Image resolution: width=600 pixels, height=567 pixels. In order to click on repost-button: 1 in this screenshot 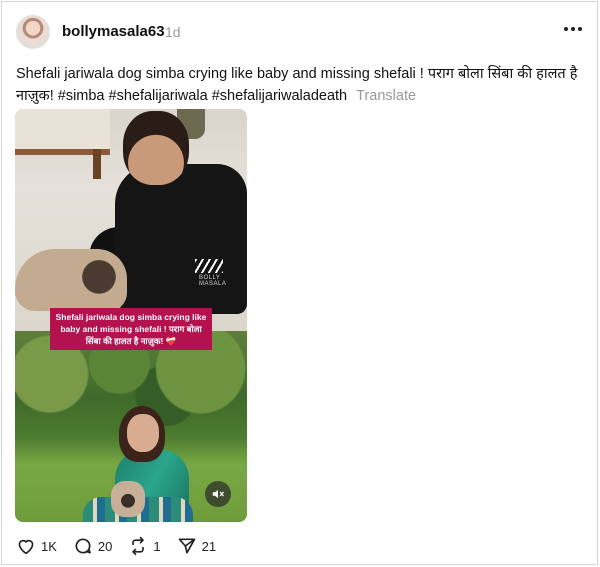, I will do `click(144, 546)`.